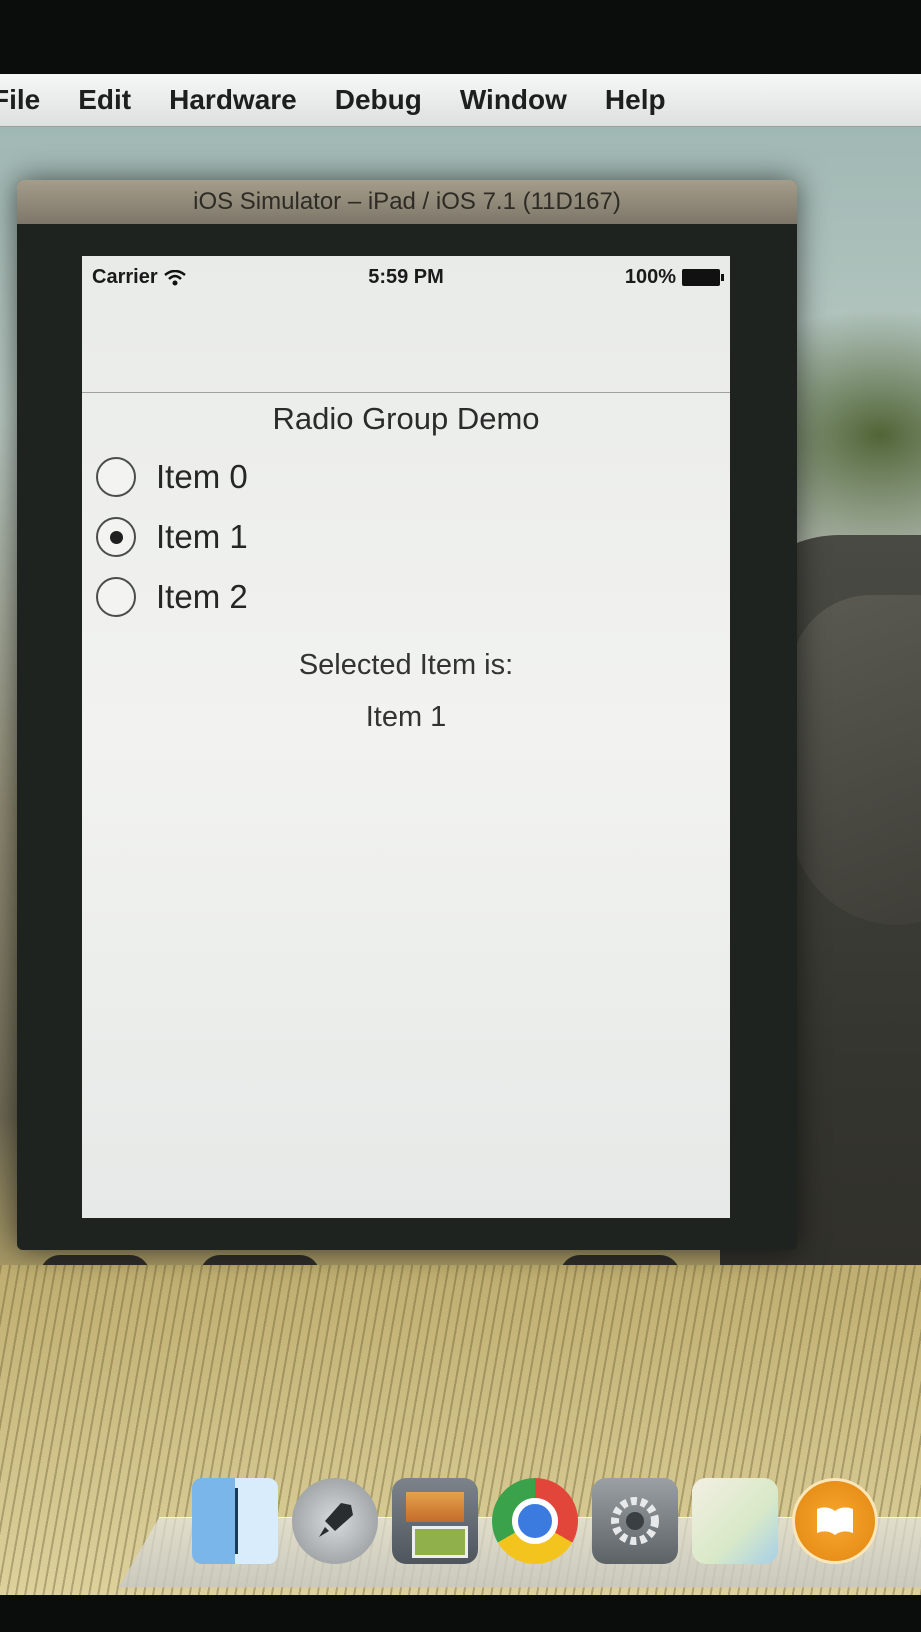 Image resolution: width=921 pixels, height=1632 pixels. What do you see at coordinates (406, 665) in the screenshot?
I see `selected-item-caption: Selected Item is:` at bounding box center [406, 665].